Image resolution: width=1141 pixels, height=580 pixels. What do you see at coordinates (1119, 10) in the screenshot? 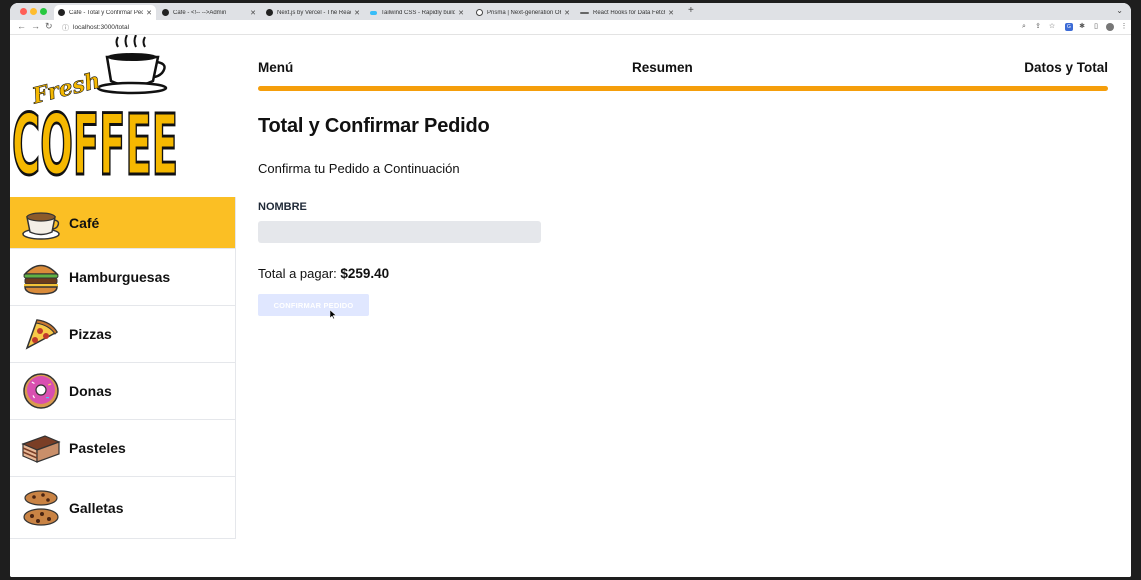
I see `chevron-down-icon: ⌄` at bounding box center [1119, 10].